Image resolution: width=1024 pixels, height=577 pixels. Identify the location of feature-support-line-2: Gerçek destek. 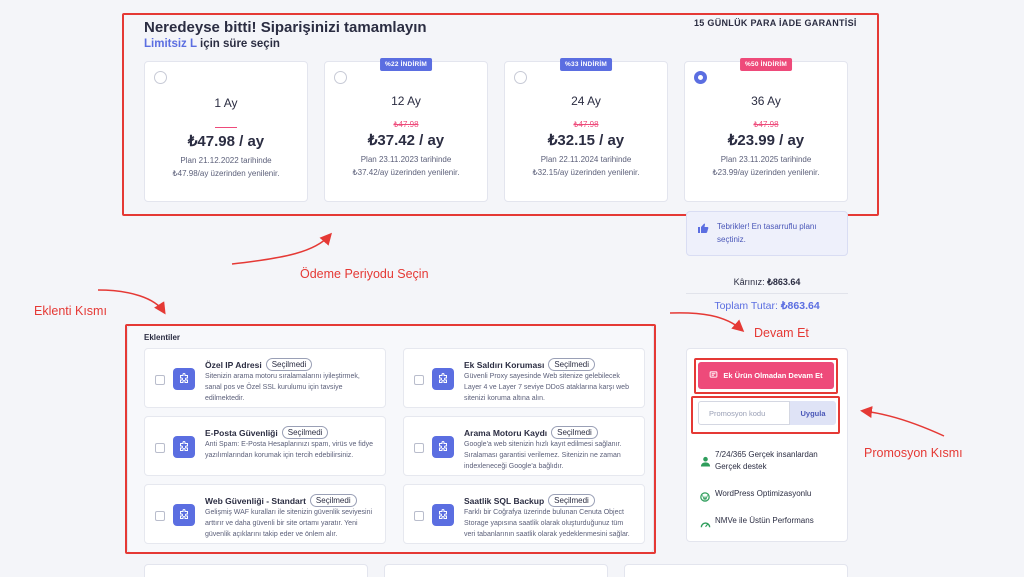
(741, 466).